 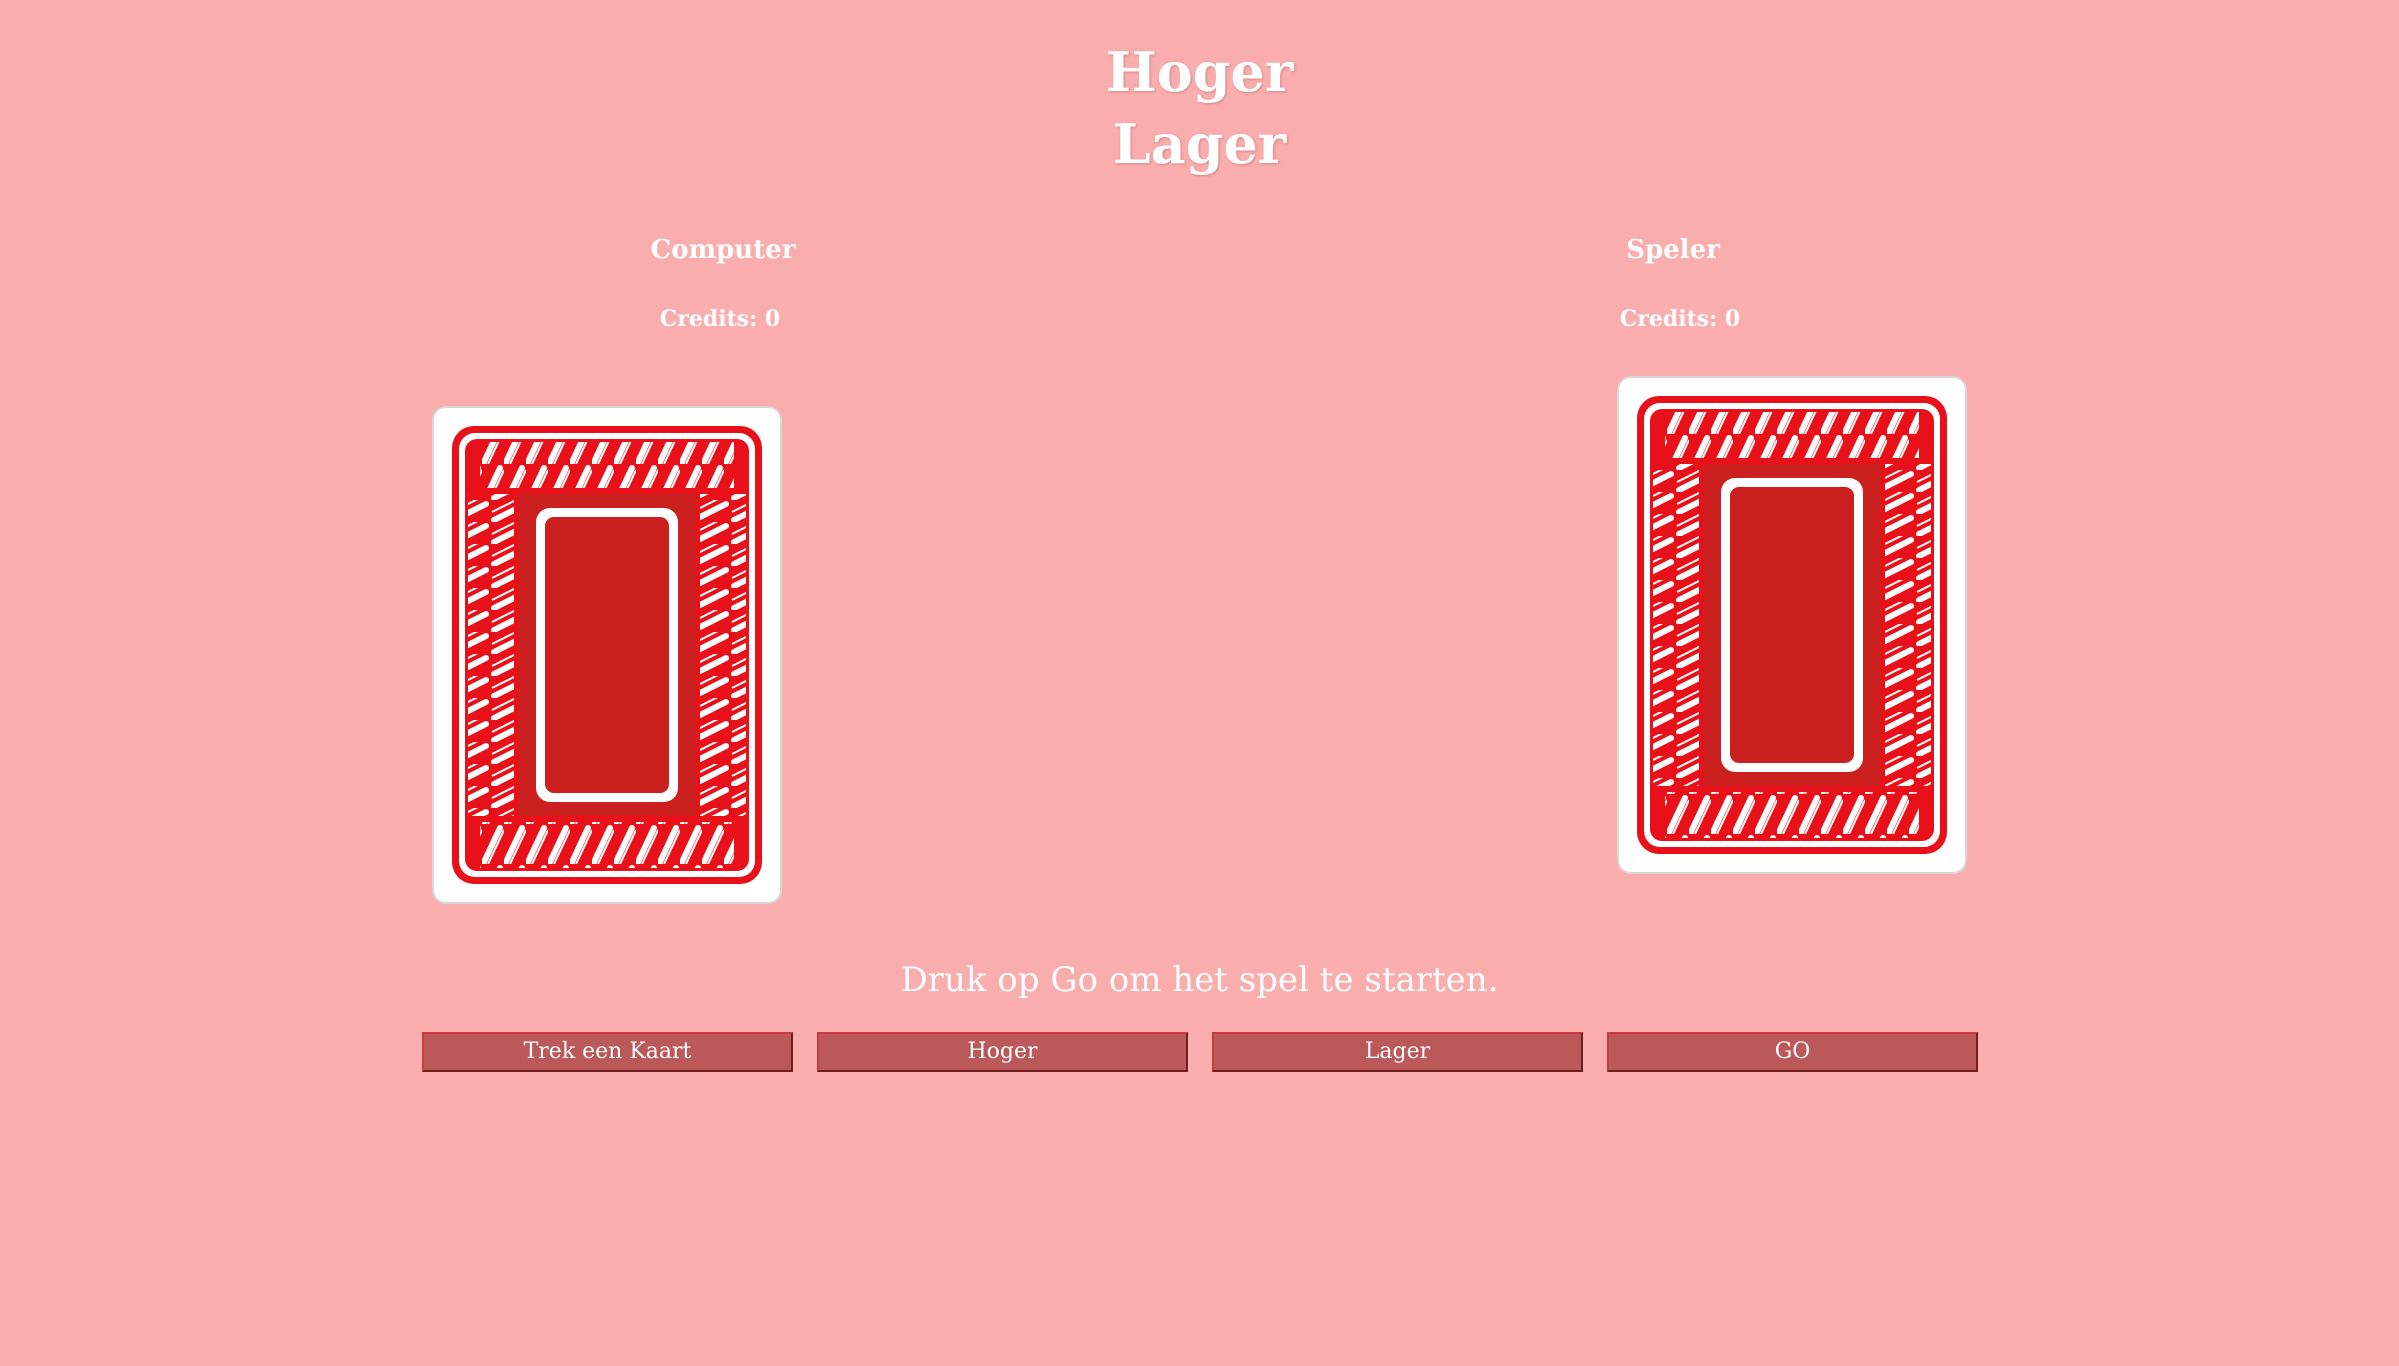 I want to click on lower-button: Lager, so click(x=1397, y=1052).